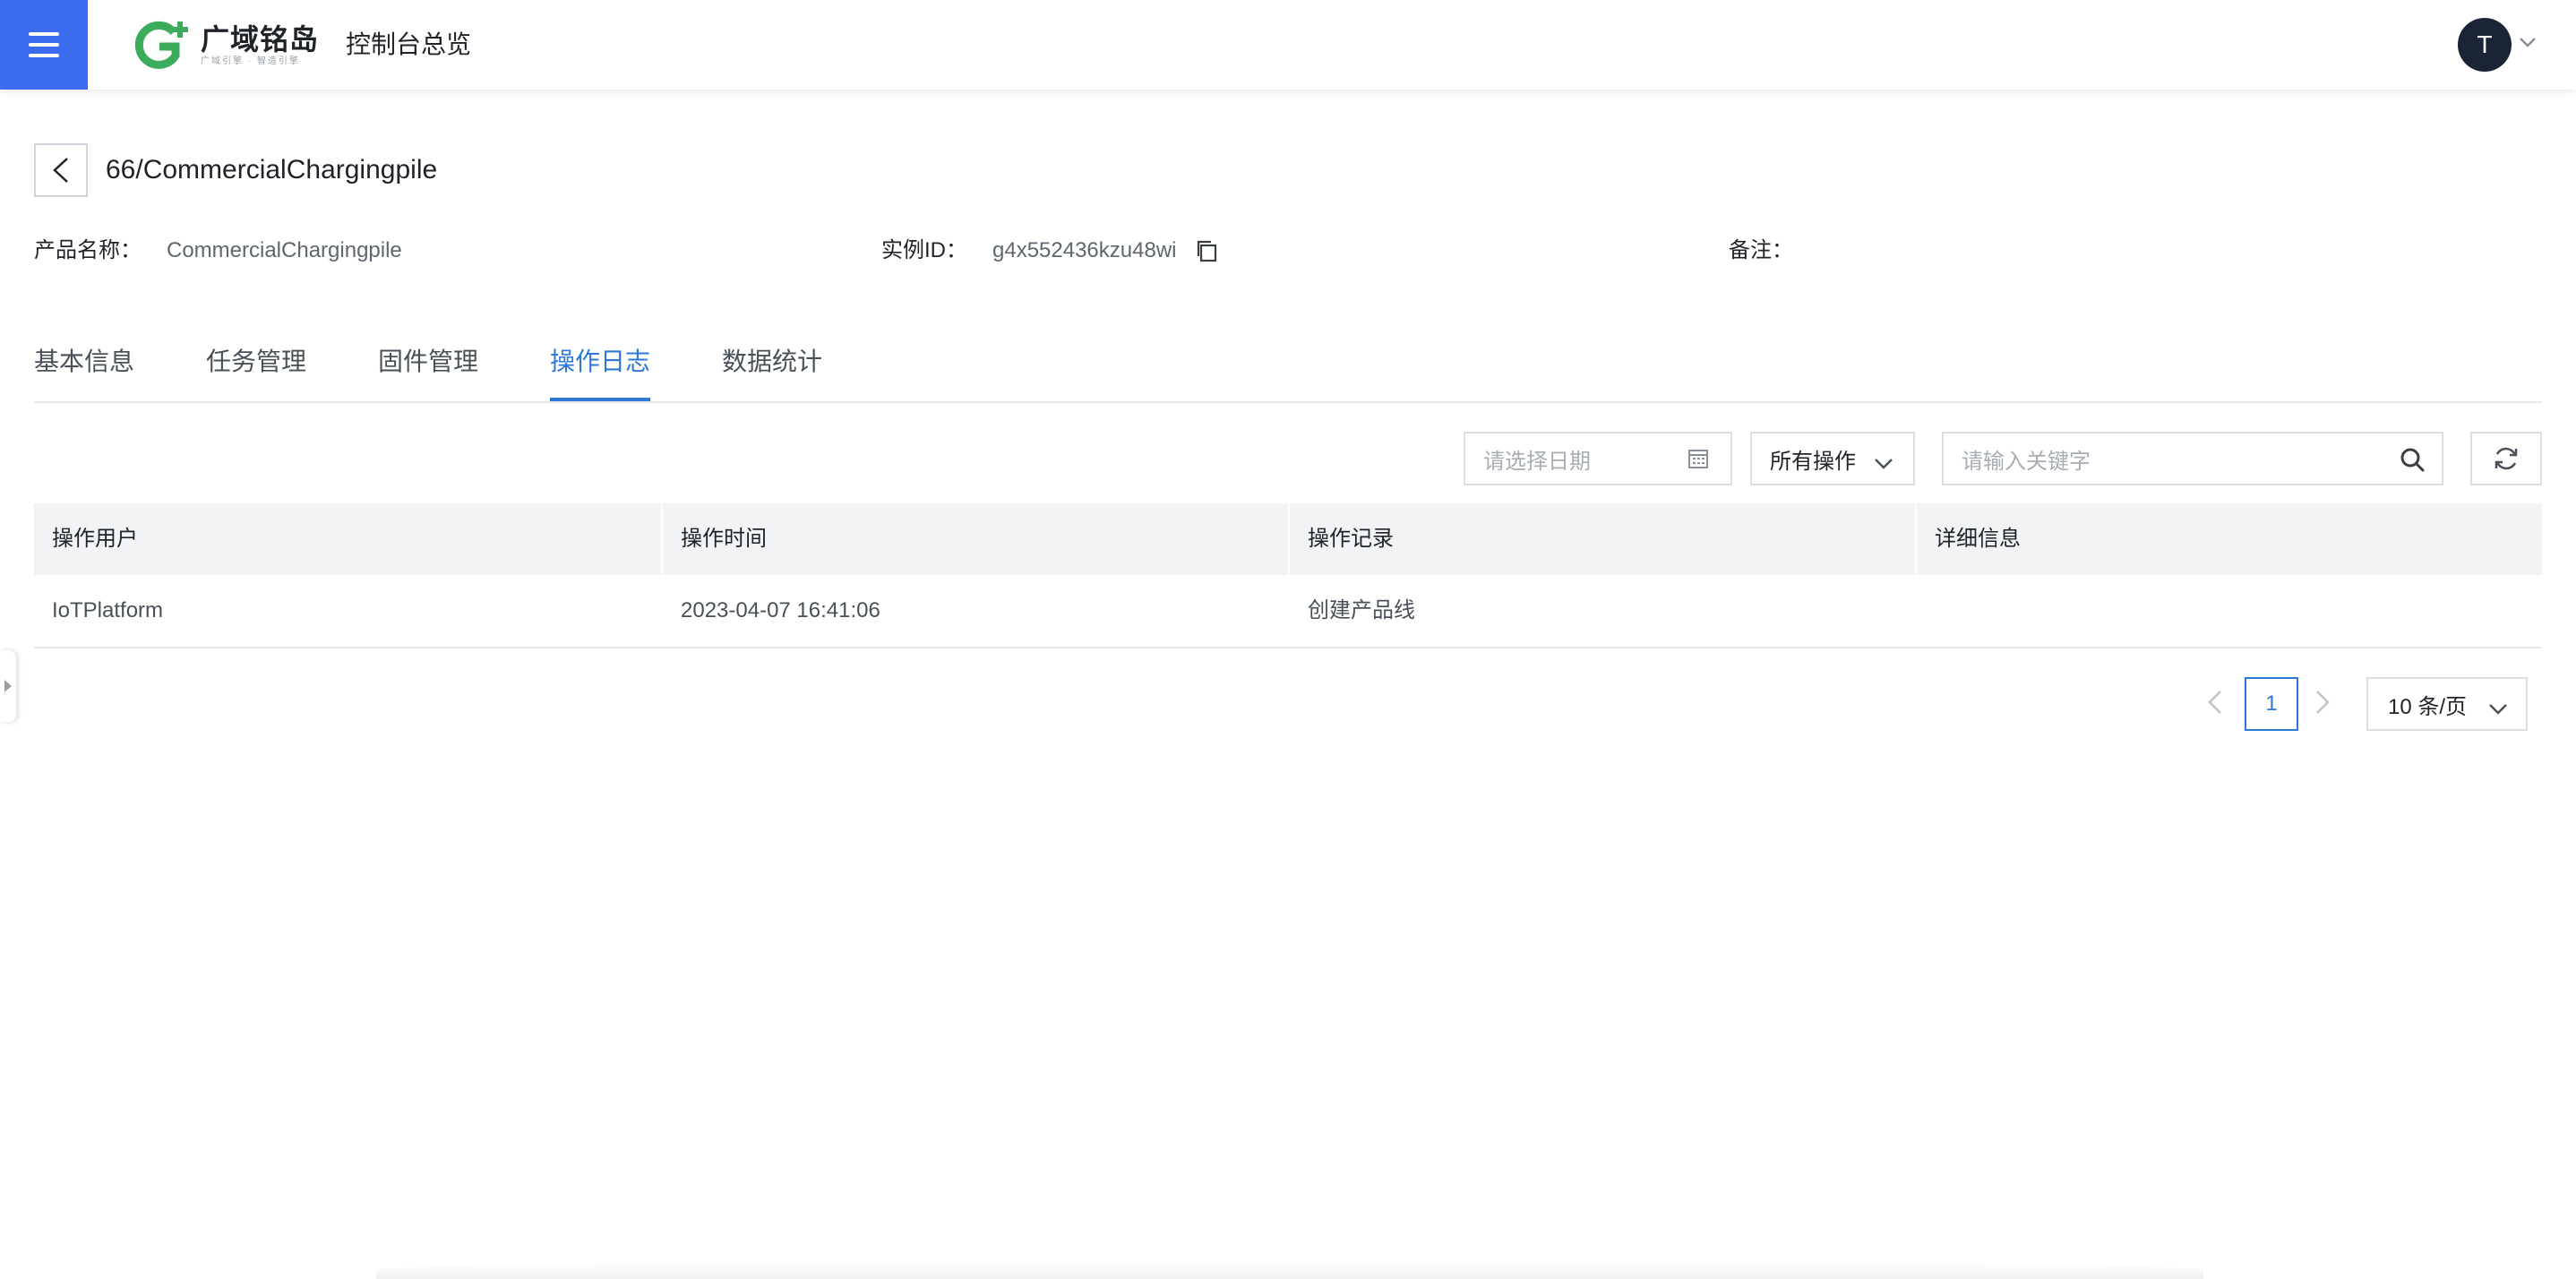 The image size is (2576, 1279). What do you see at coordinates (2192, 458) in the screenshot?
I see `keyword-search-input: 请输入关键字` at bounding box center [2192, 458].